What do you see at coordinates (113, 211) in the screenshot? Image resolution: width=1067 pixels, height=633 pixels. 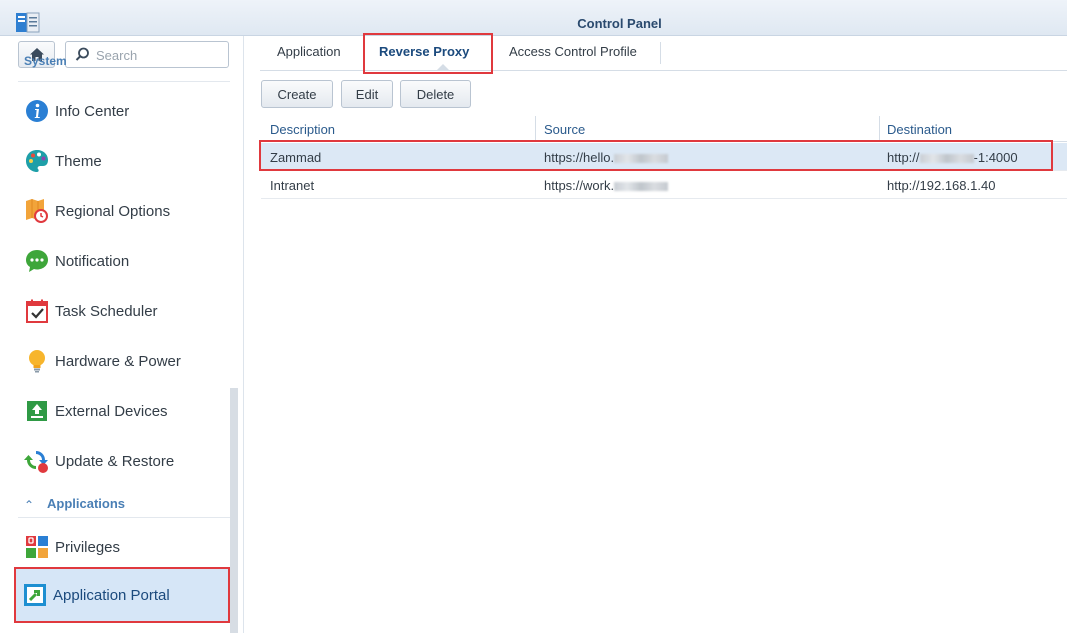 I see `sidebar-item-label: Regional Options` at bounding box center [113, 211].